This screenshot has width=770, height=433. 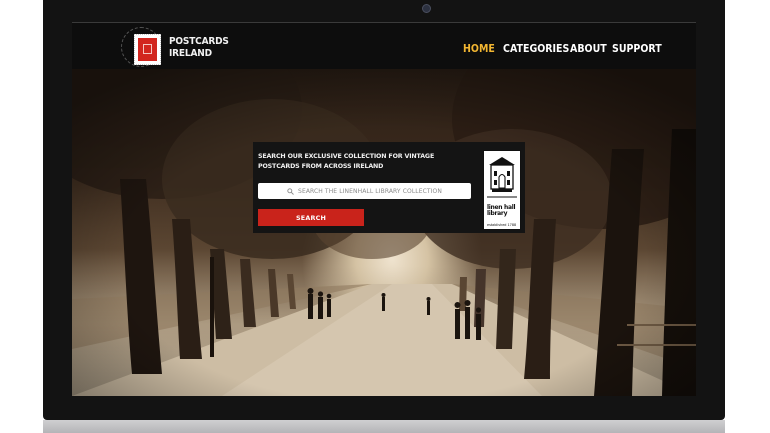 I want to click on partner-name: linen hall library, so click(x=503, y=211).